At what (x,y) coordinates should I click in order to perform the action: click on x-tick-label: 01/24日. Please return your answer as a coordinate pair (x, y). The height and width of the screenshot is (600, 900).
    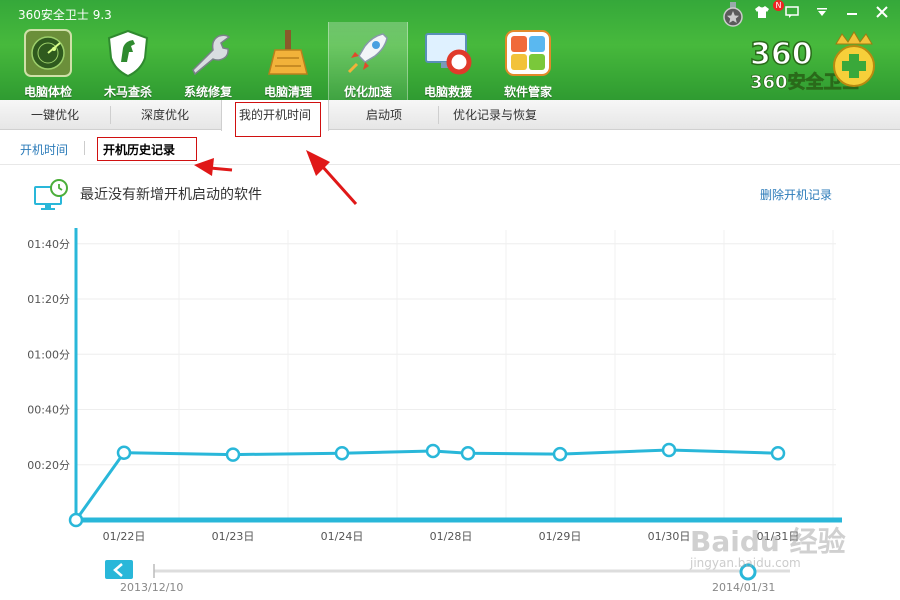
    Looking at the image, I should click on (342, 536).